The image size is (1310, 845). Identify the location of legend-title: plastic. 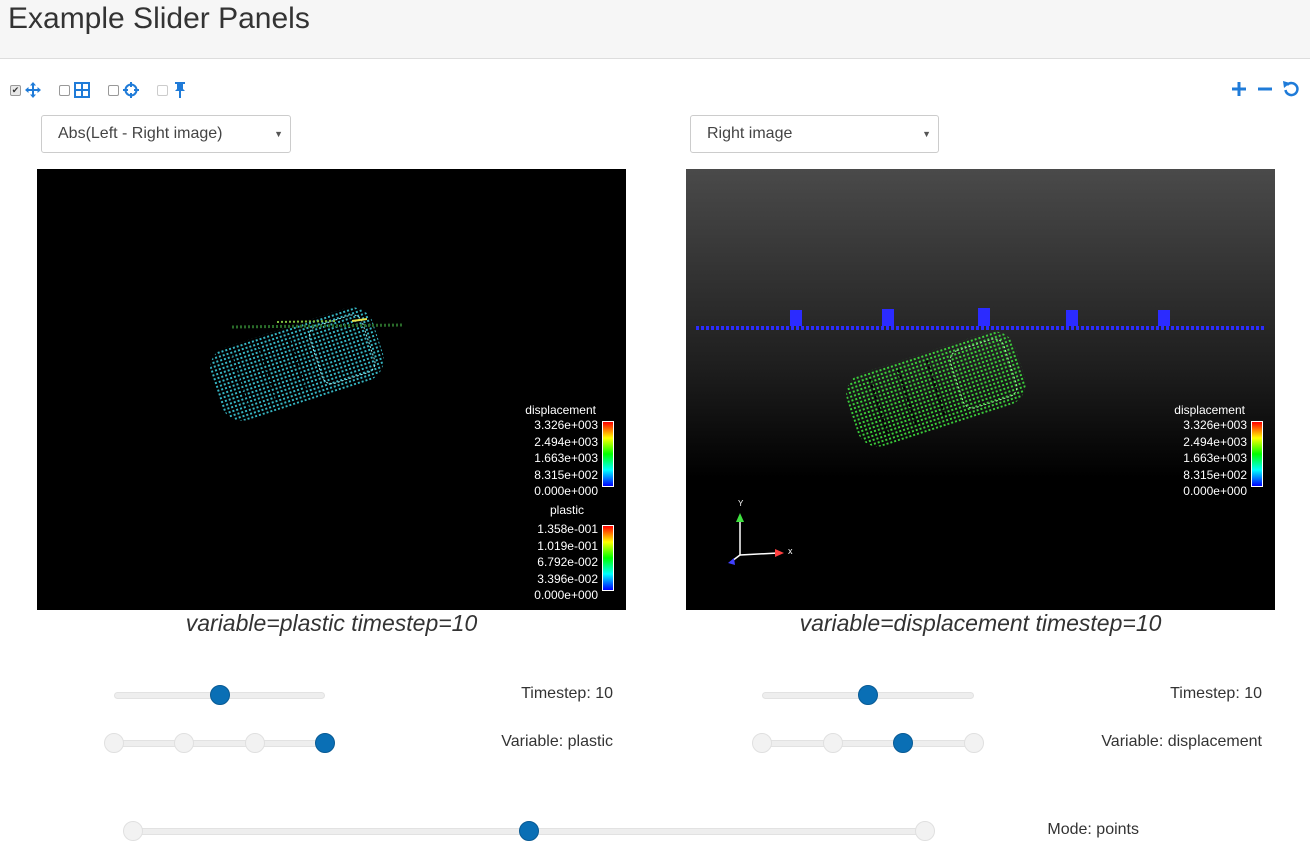
(566, 510).